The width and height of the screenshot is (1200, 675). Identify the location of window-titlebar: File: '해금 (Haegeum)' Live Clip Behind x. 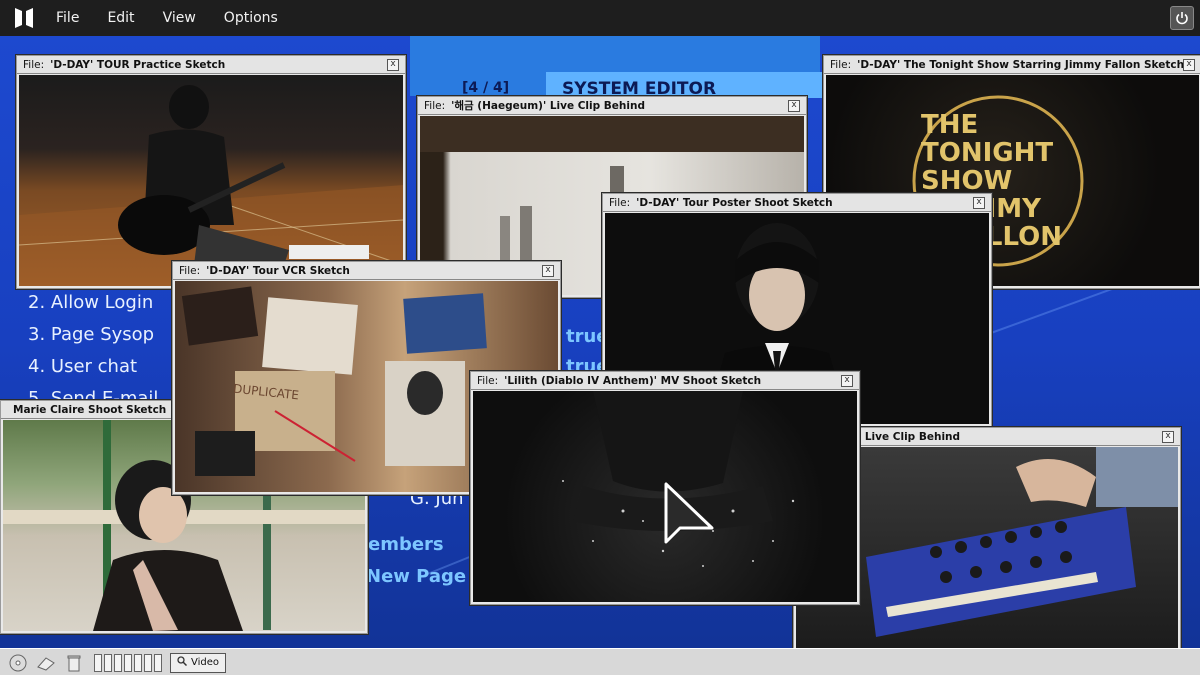
(612, 106).